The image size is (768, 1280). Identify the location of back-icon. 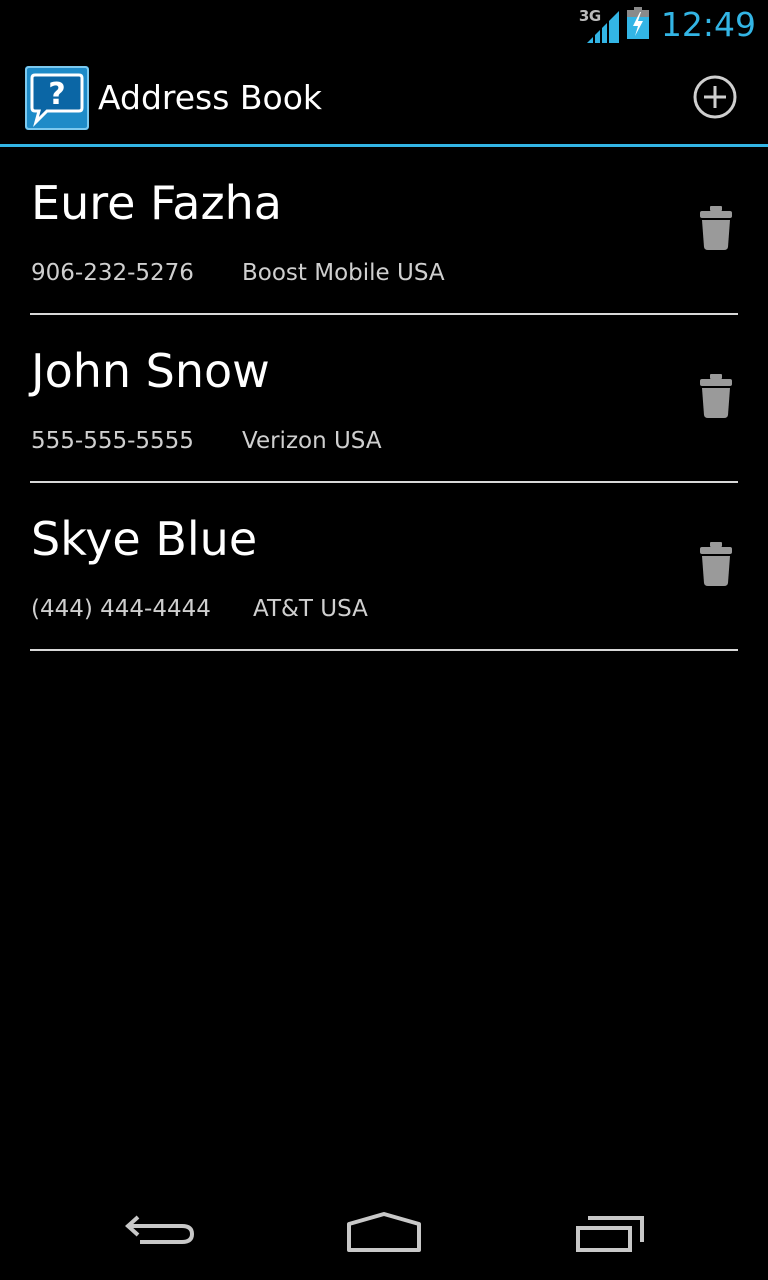
(160, 1229).